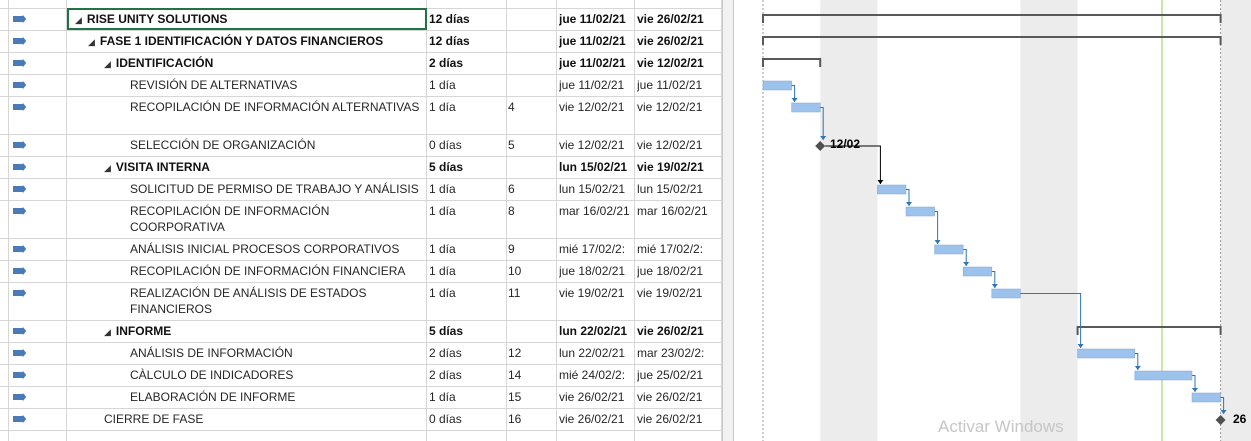 Image resolution: width=1251 pixels, height=441 pixels. I want to click on task-start-cell: mié 24/02/2:, so click(597, 375).